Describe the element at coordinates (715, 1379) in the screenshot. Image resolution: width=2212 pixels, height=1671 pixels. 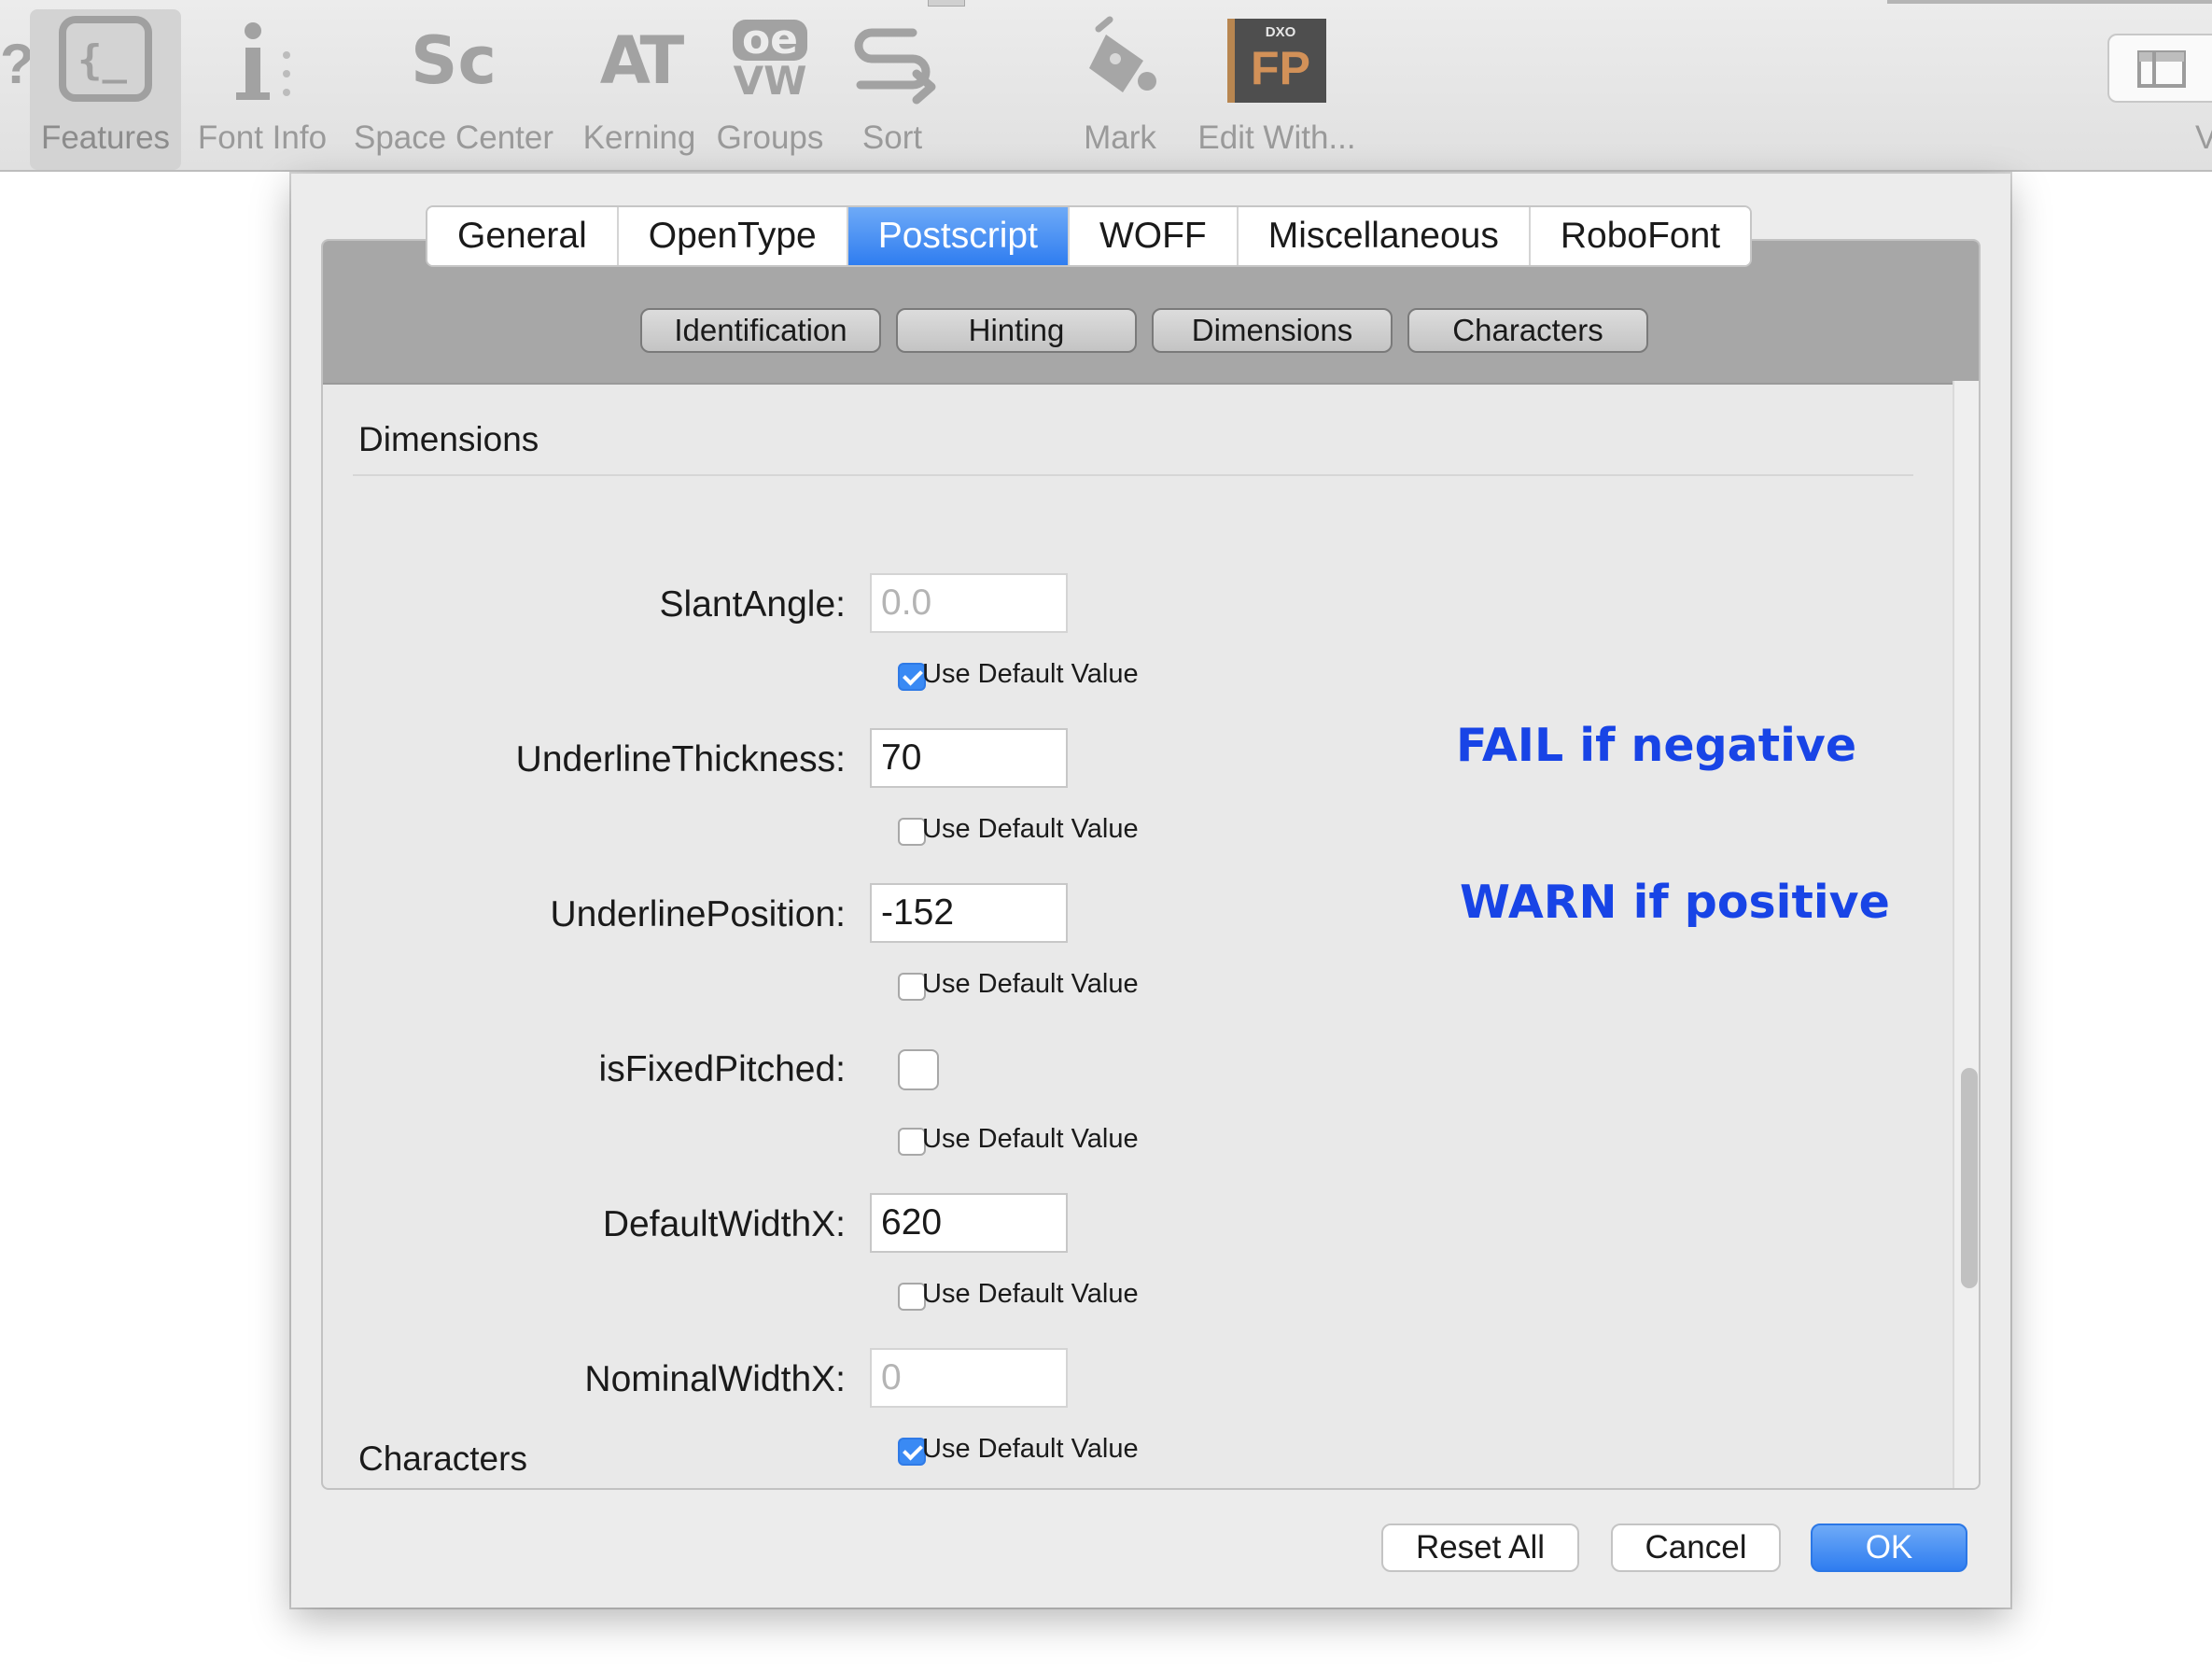
I see `nominal-width-x-label: NominalWidthX:` at that location.